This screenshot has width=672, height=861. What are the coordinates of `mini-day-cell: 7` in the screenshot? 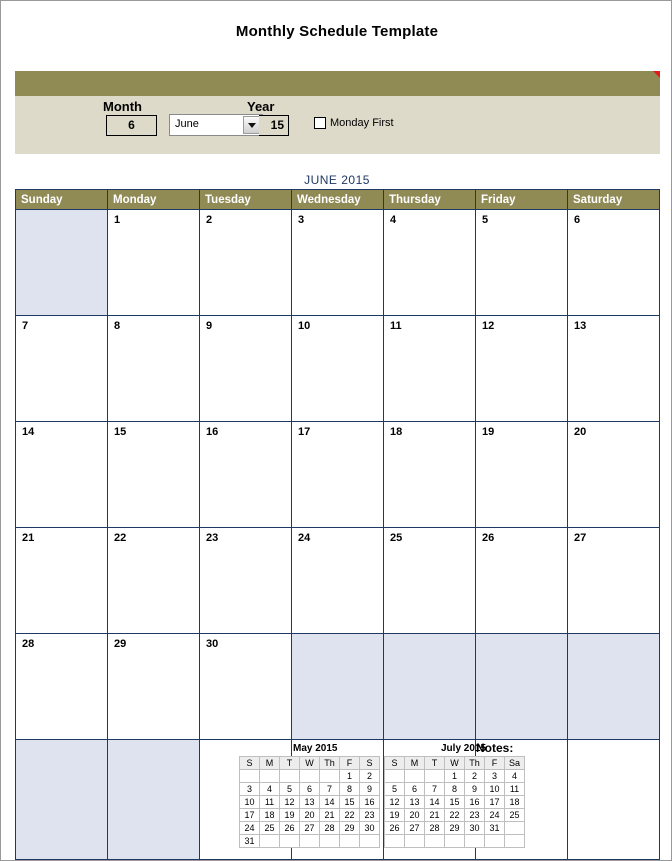 It's located at (329, 789).